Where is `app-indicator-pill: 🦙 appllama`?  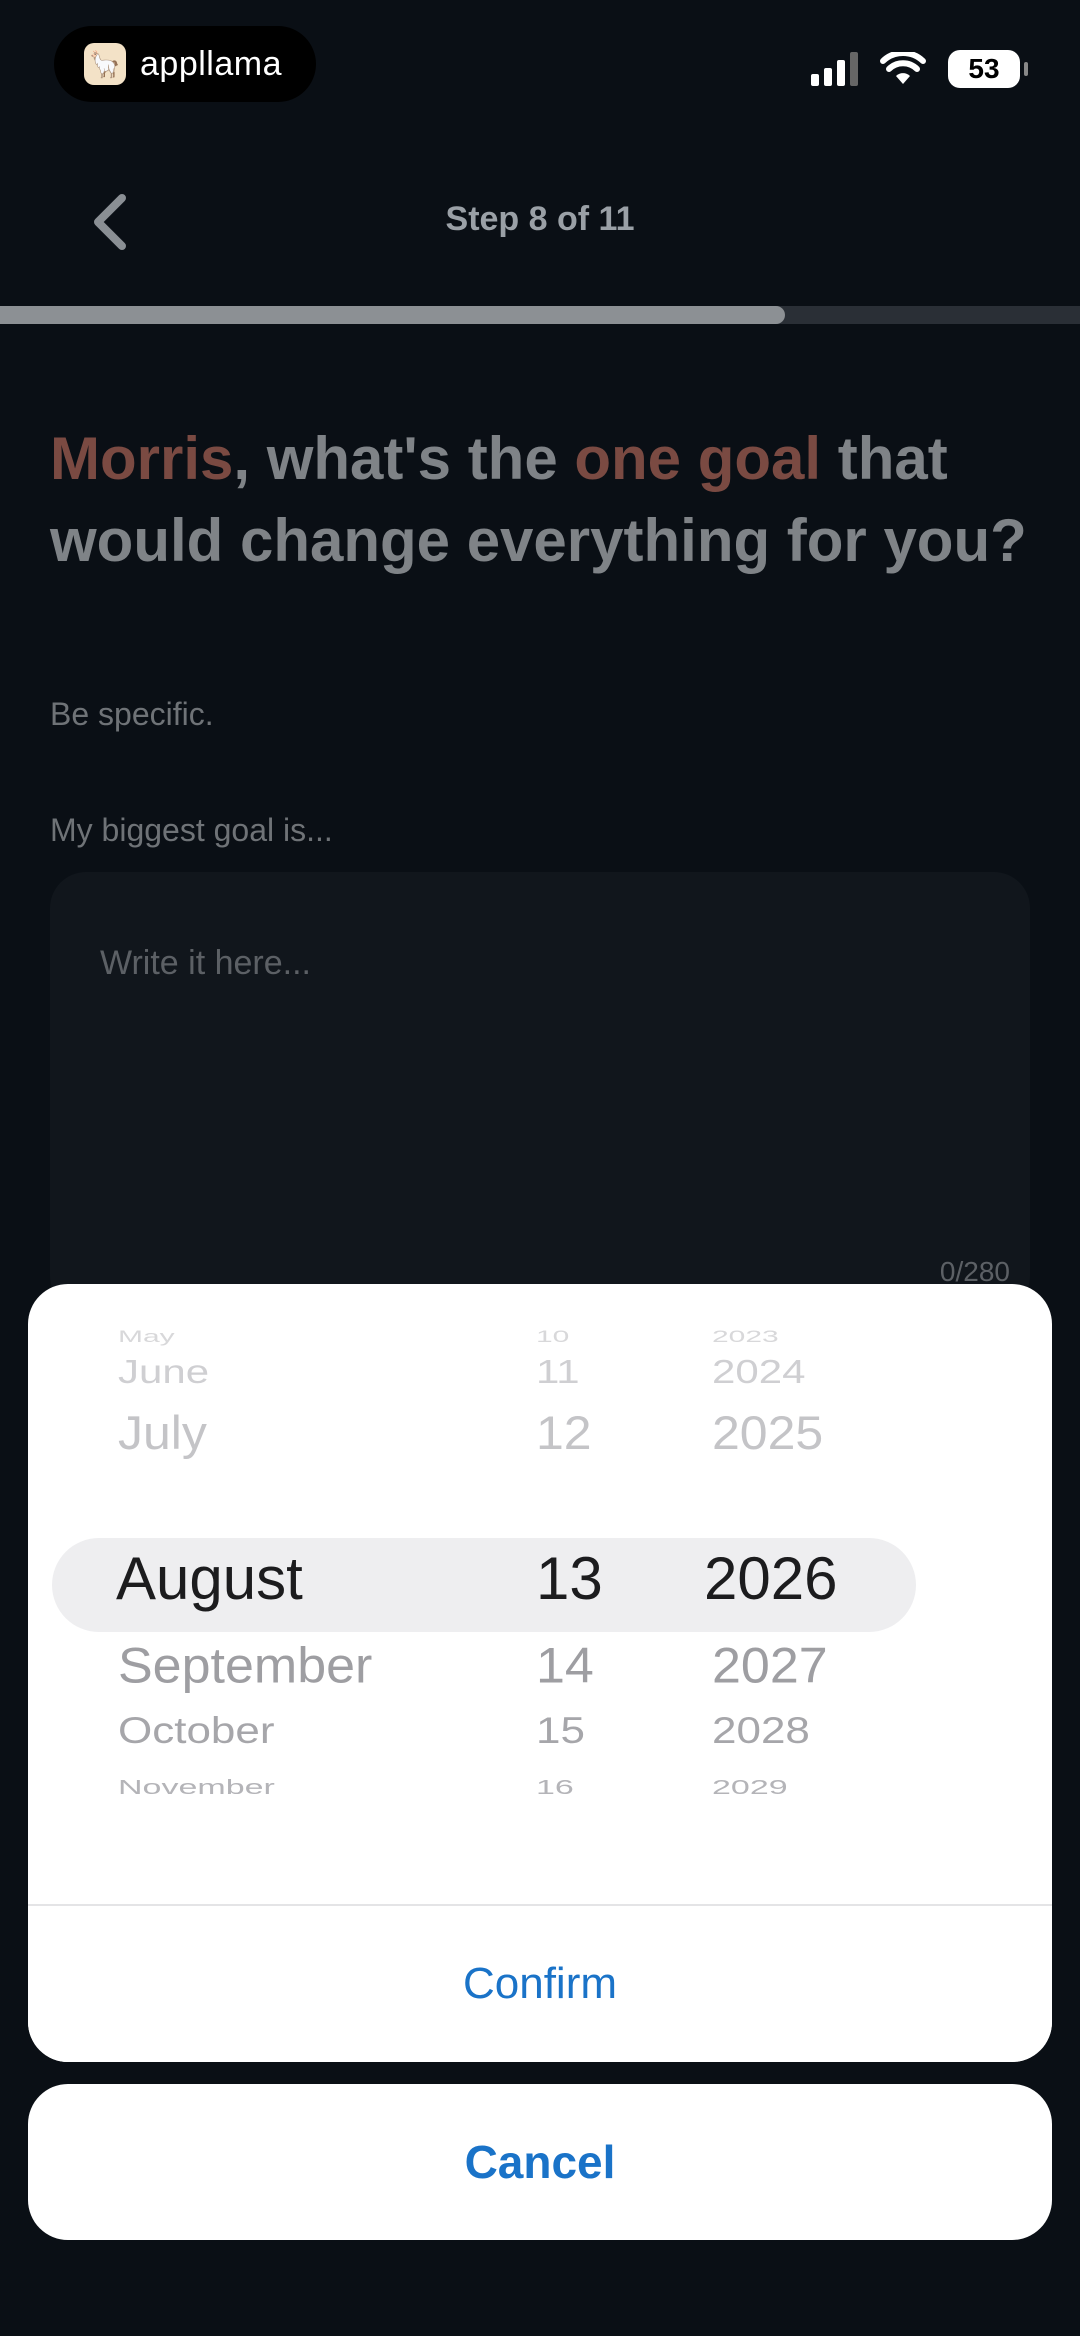
app-indicator-pill: 🦙 appllama is located at coordinates (185, 64).